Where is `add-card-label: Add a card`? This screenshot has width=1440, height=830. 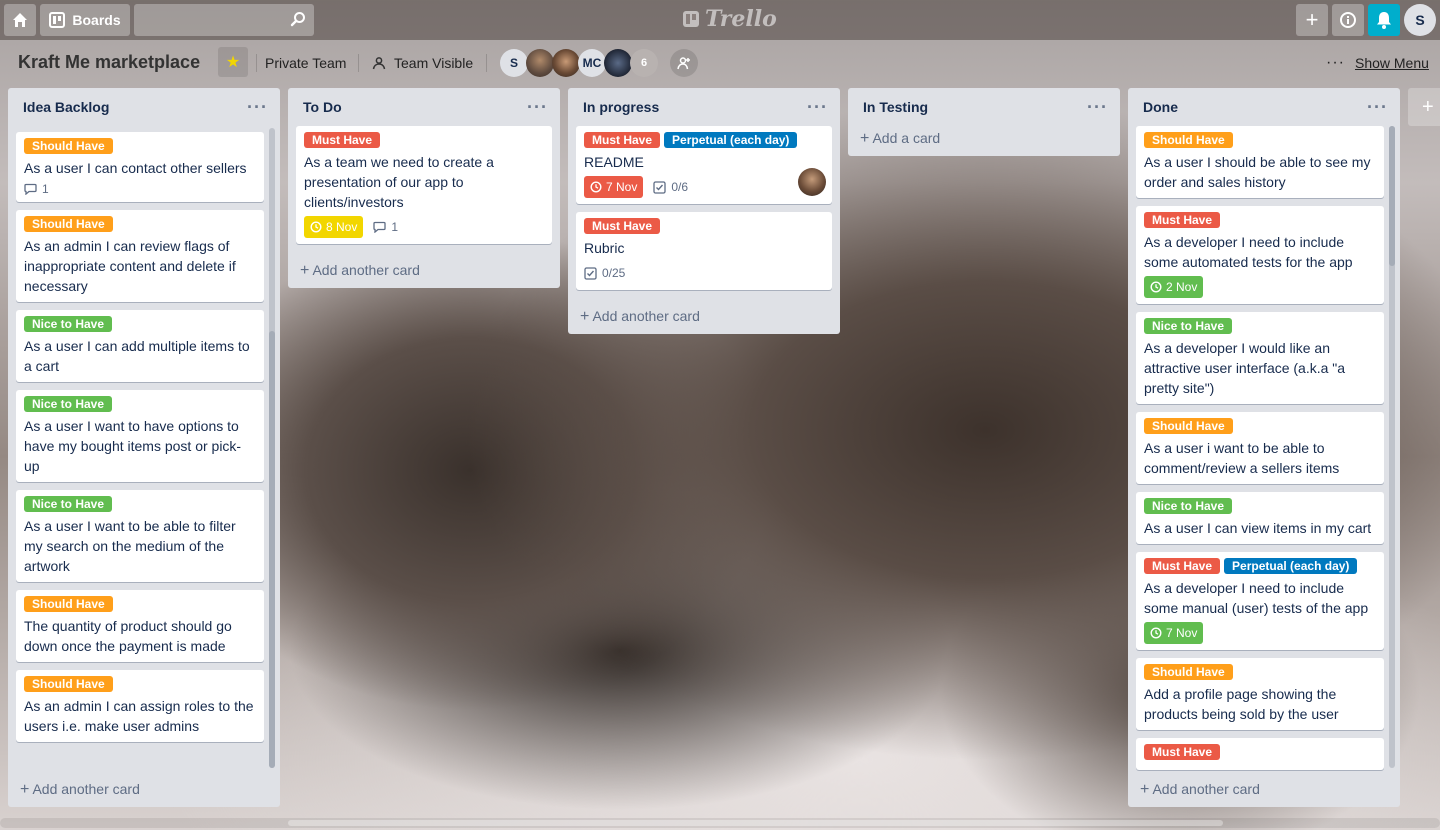 add-card-label: Add a card is located at coordinates (906, 138).